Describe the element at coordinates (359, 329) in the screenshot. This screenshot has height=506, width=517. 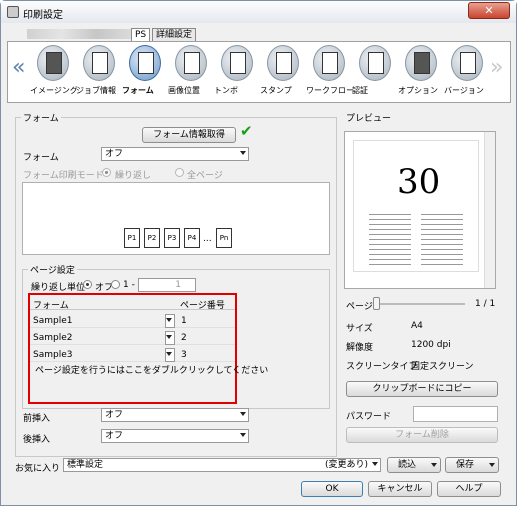
I see `size-label: サイズ` at that location.